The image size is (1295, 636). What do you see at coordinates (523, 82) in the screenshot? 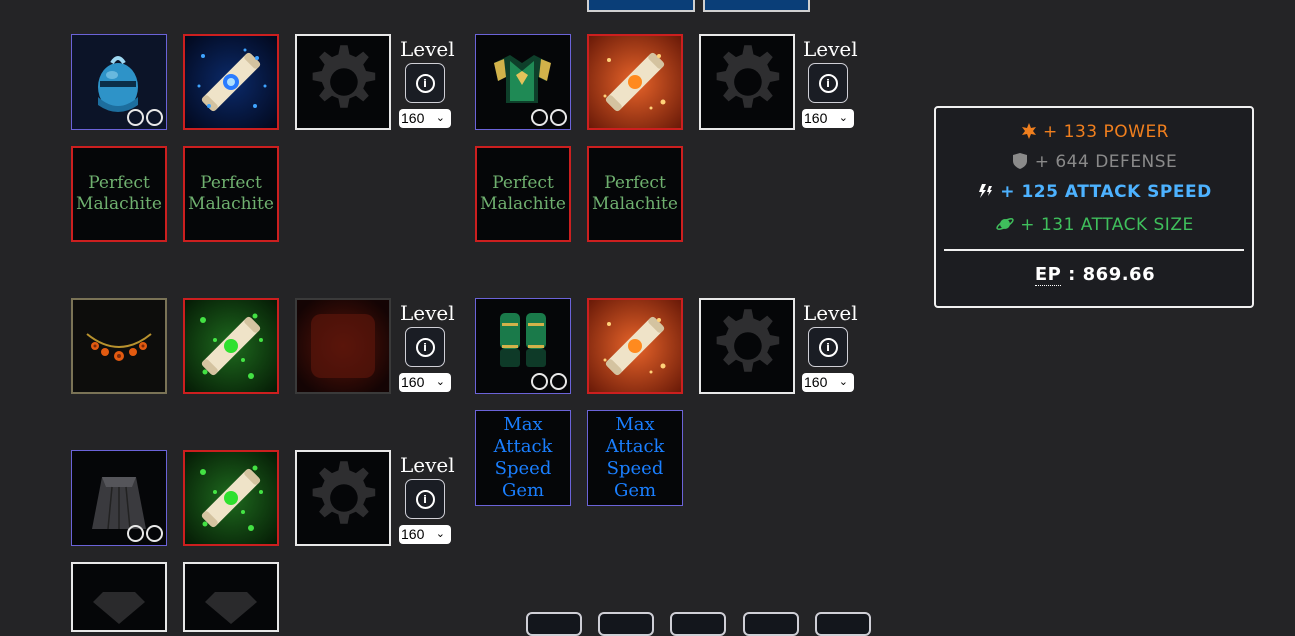
I see `chestplate-slot` at bounding box center [523, 82].